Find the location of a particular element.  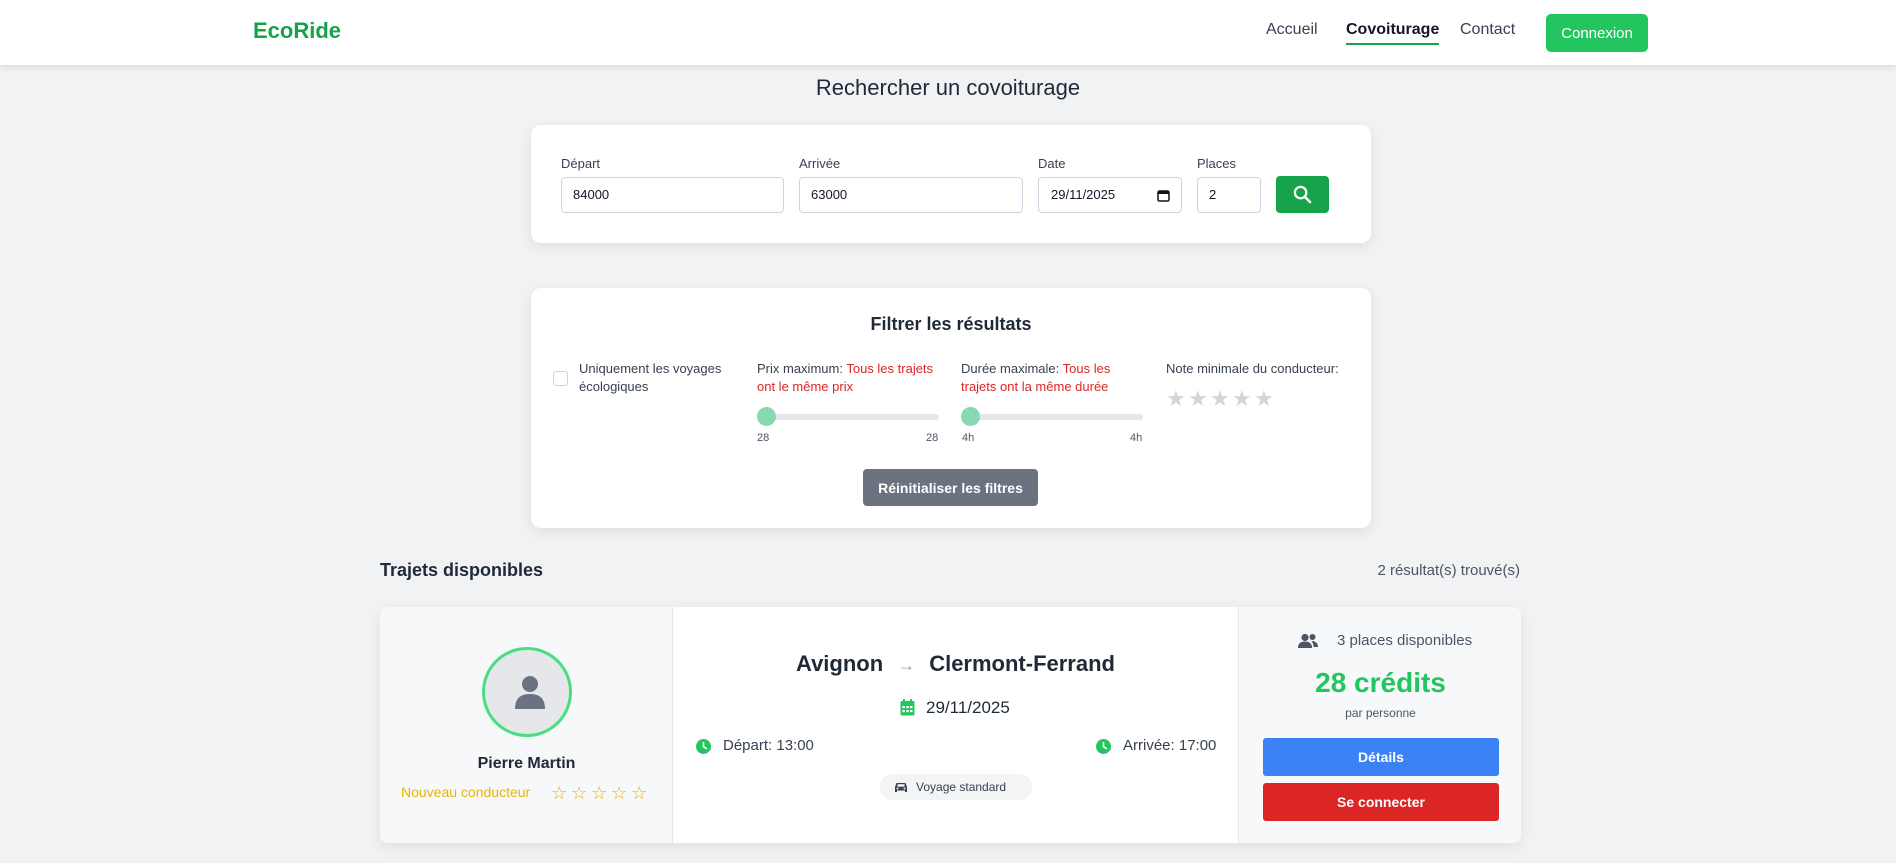

duration-slider-track is located at coordinates (1052, 417).